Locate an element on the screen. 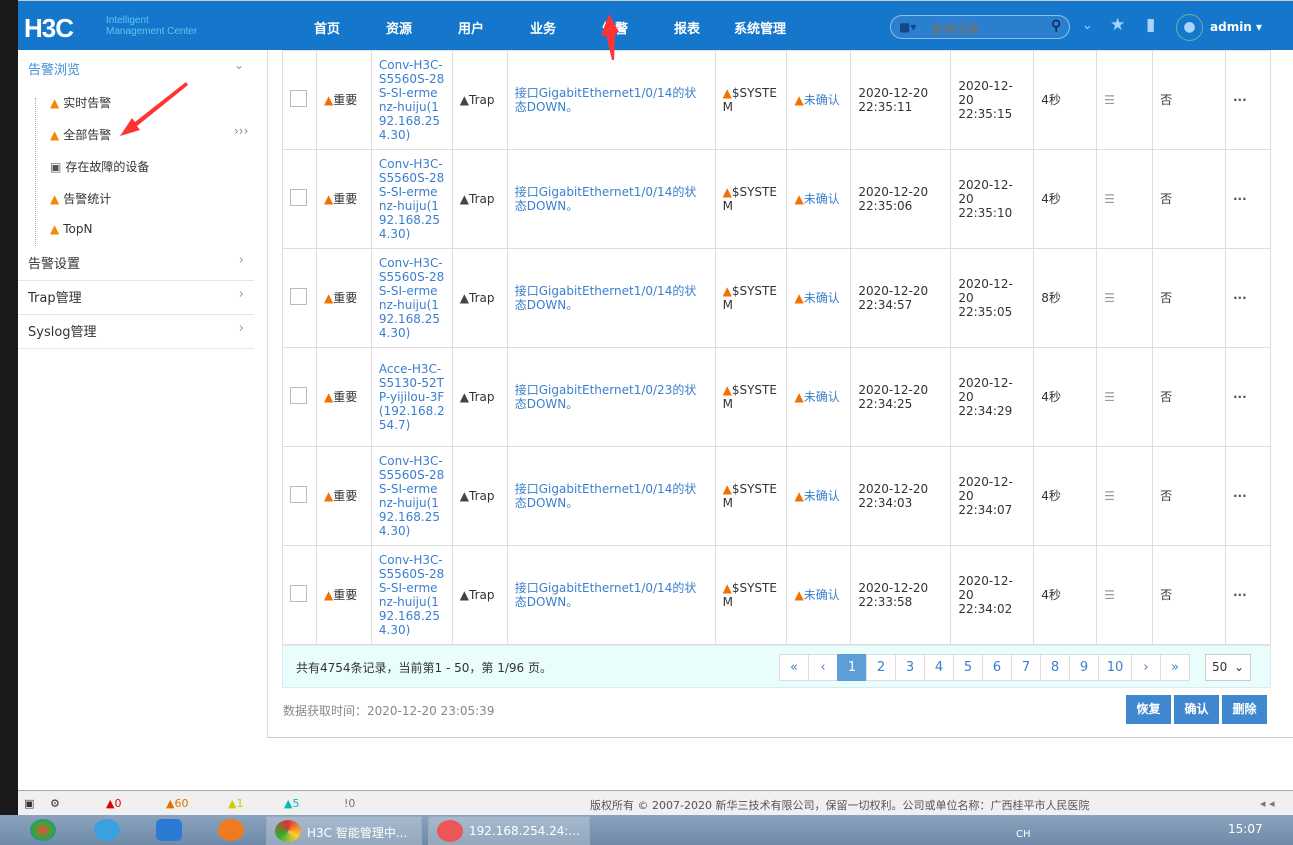 The height and width of the screenshot is (845, 1293). minor-count: ▲1 is located at coordinates (235, 803).